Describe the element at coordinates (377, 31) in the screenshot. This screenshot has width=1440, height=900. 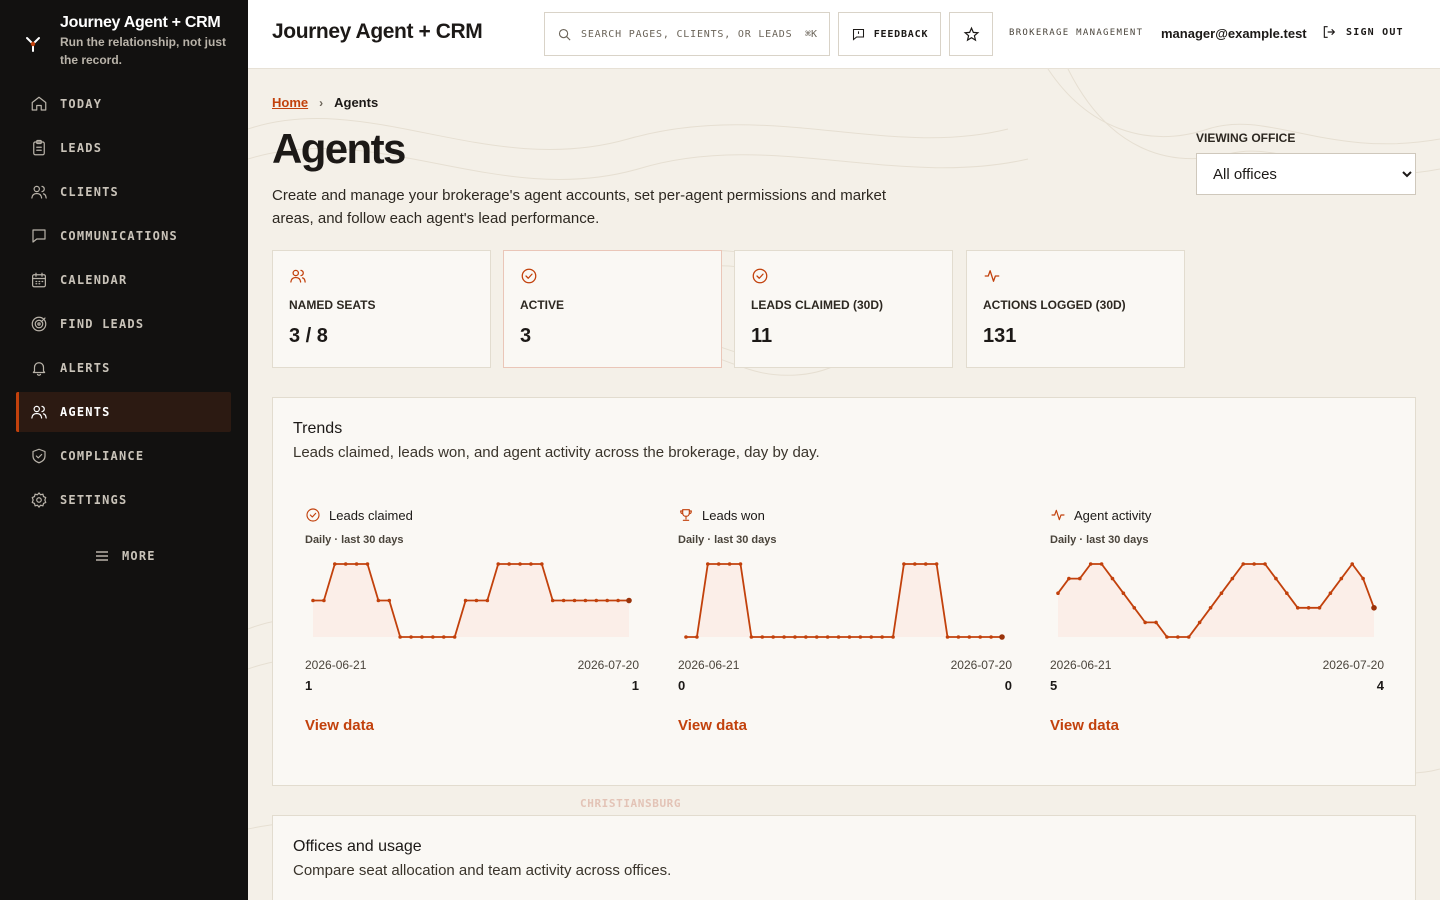
I see `app-title: Journey Agent + CRM` at that location.